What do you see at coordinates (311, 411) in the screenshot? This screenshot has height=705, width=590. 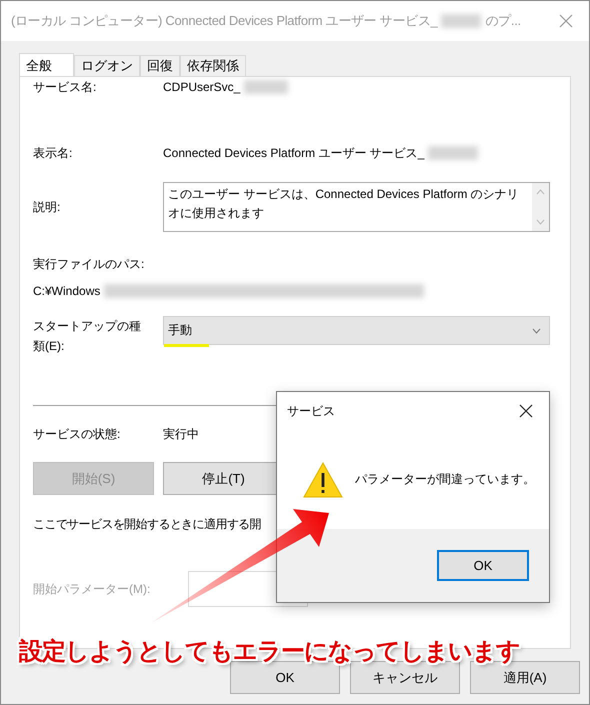 I see `message-box-title: サービス` at bounding box center [311, 411].